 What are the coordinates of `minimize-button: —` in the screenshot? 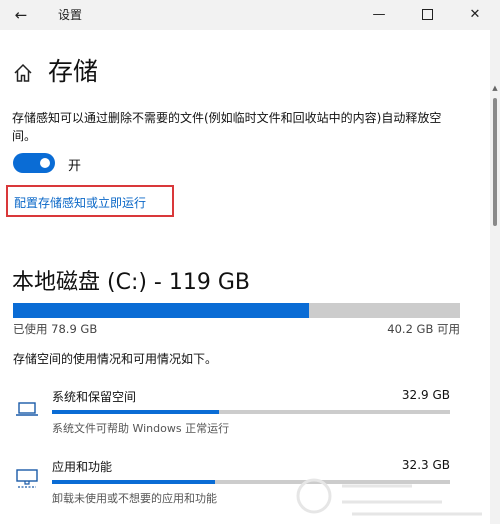 It's located at (379, 15).